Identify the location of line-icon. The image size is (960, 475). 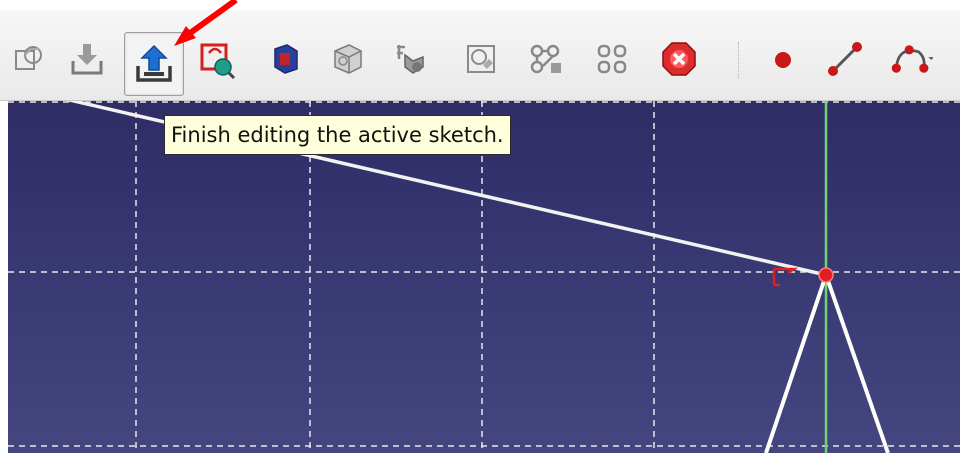
(845, 59).